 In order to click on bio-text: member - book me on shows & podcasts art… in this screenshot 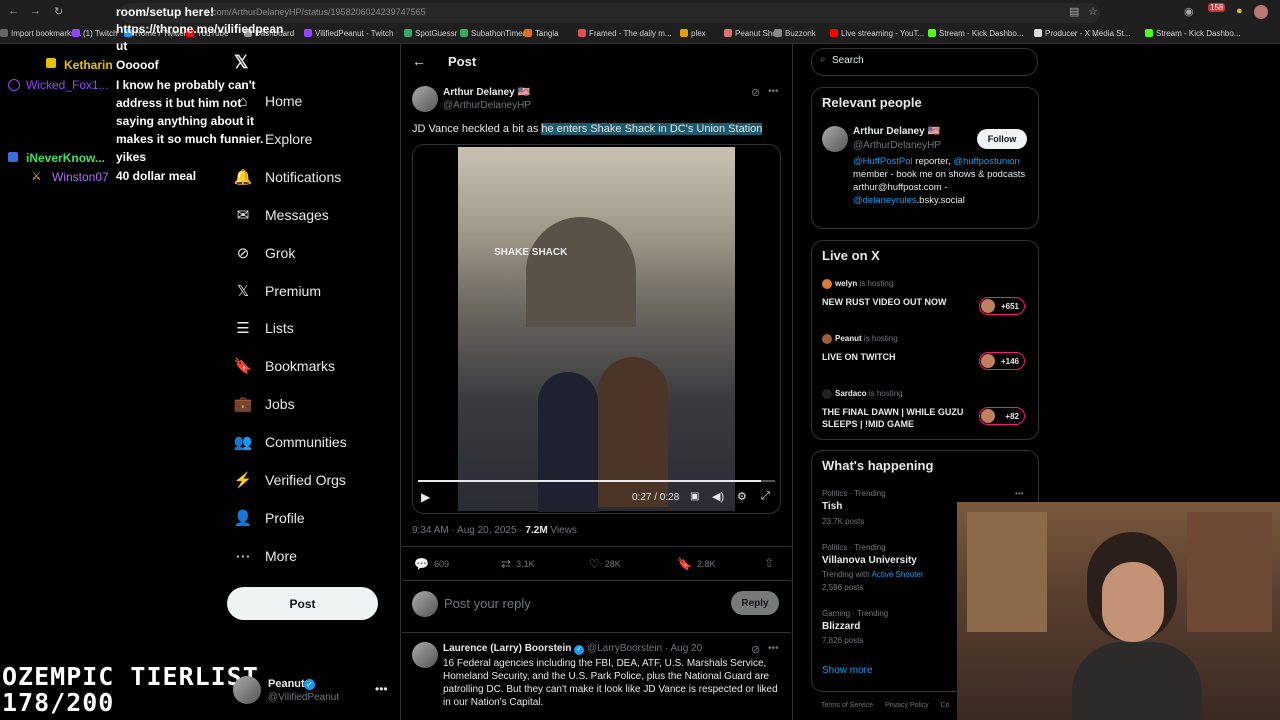, I will do `click(939, 181)`.